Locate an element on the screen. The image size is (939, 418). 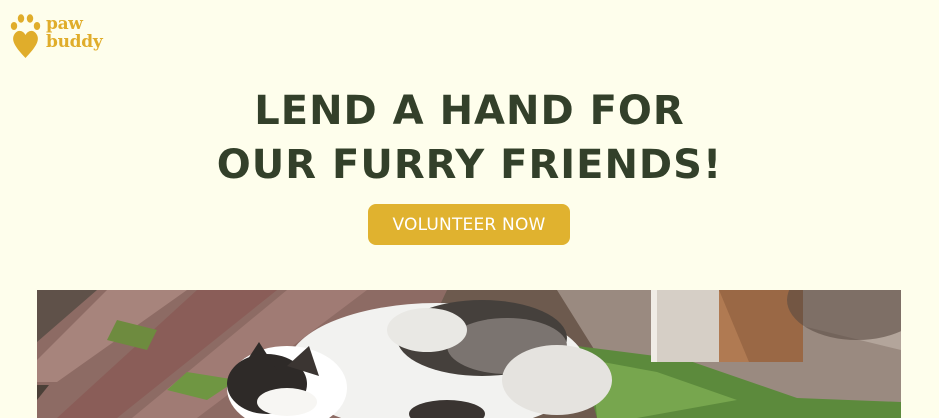
paw-heart-icon is located at coordinates (25, 36).